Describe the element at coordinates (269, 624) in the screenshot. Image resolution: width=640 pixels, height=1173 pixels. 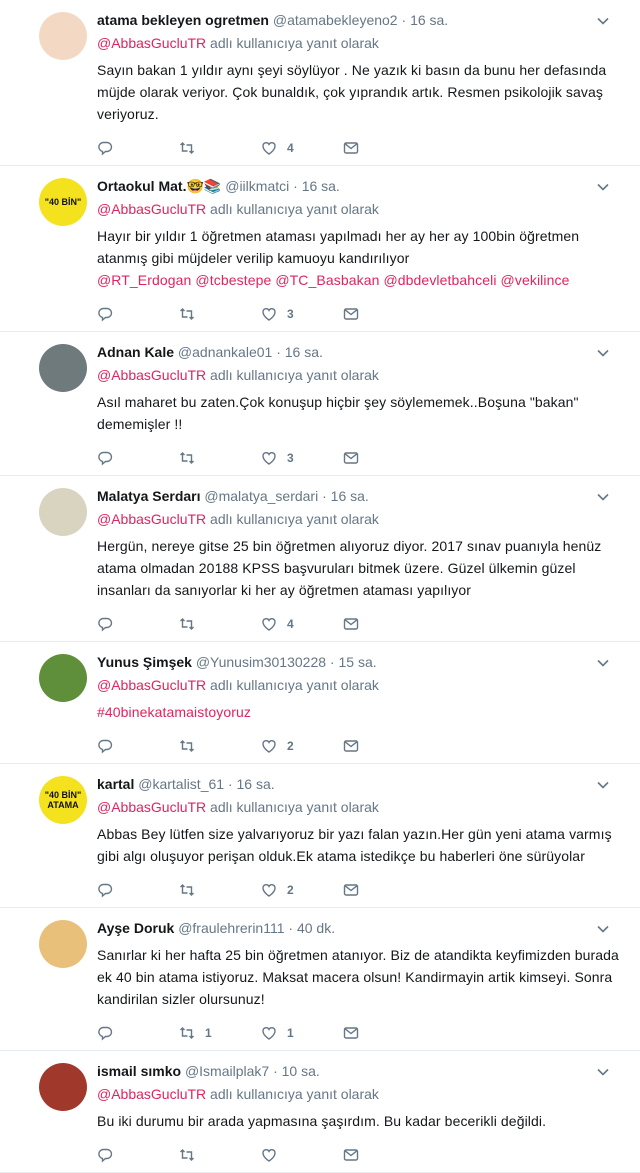
I see `heart-icon` at that location.